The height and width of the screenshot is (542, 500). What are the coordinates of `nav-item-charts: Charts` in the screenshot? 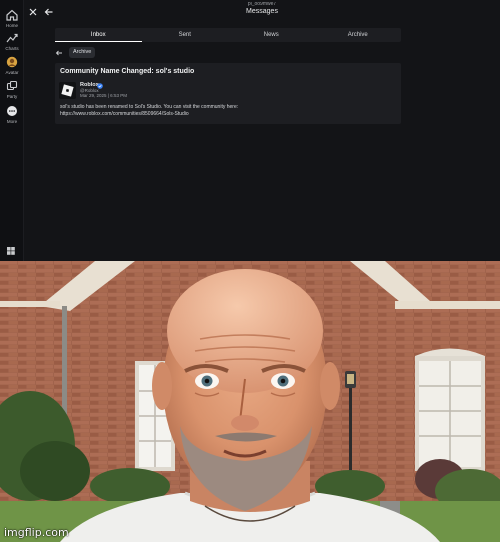 It's located at (12, 41).